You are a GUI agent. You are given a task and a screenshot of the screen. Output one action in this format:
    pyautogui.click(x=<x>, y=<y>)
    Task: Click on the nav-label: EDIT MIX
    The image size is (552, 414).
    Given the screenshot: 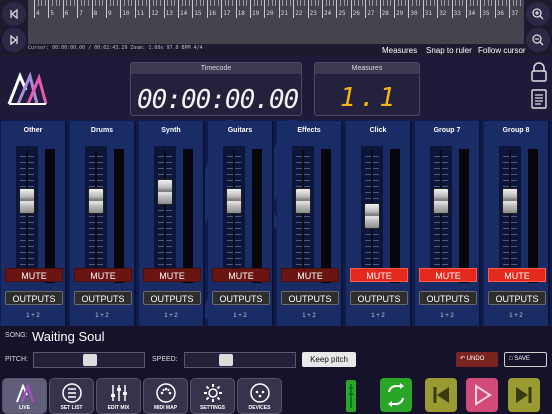 What is the action you would take?
    pyautogui.click(x=118, y=408)
    